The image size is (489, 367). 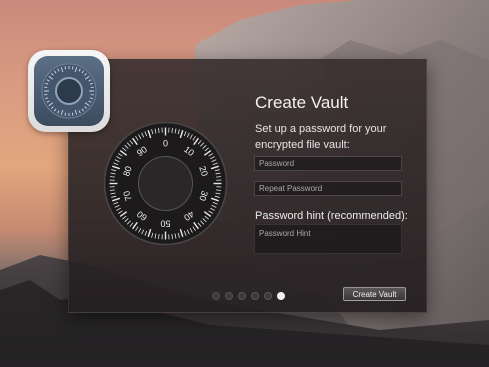 What do you see at coordinates (302, 102) in the screenshot?
I see `dialog-title: Create Vault` at bounding box center [302, 102].